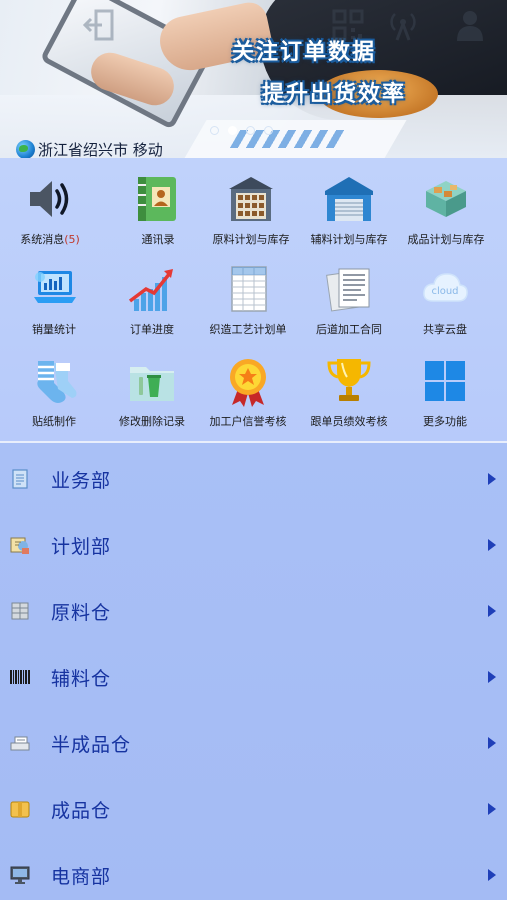 Image resolution: width=507 pixels, height=900 pixels. Describe the element at coordinates (251, 239) in the screenshot. I see `grid-label: 原料计划与库存` at that location.